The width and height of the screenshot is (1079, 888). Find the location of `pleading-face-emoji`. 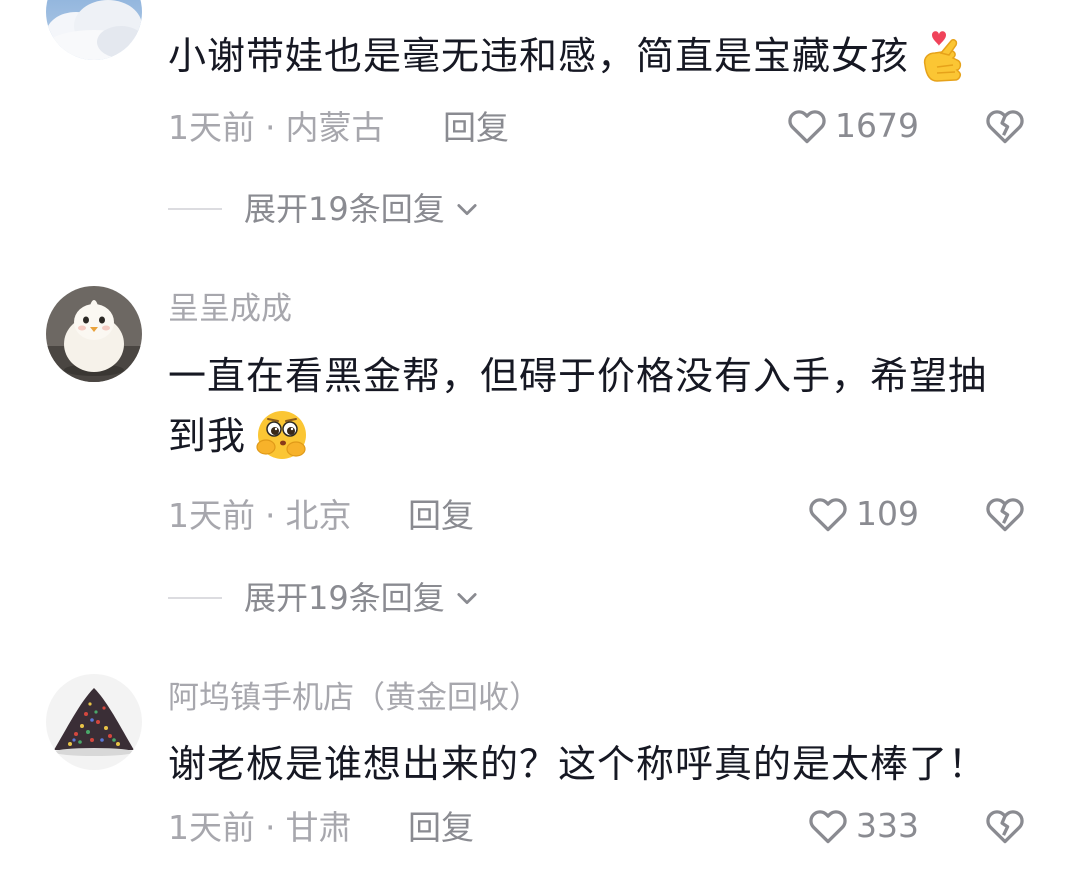

pleading-face-emoji is located at coordinates (281, 434).